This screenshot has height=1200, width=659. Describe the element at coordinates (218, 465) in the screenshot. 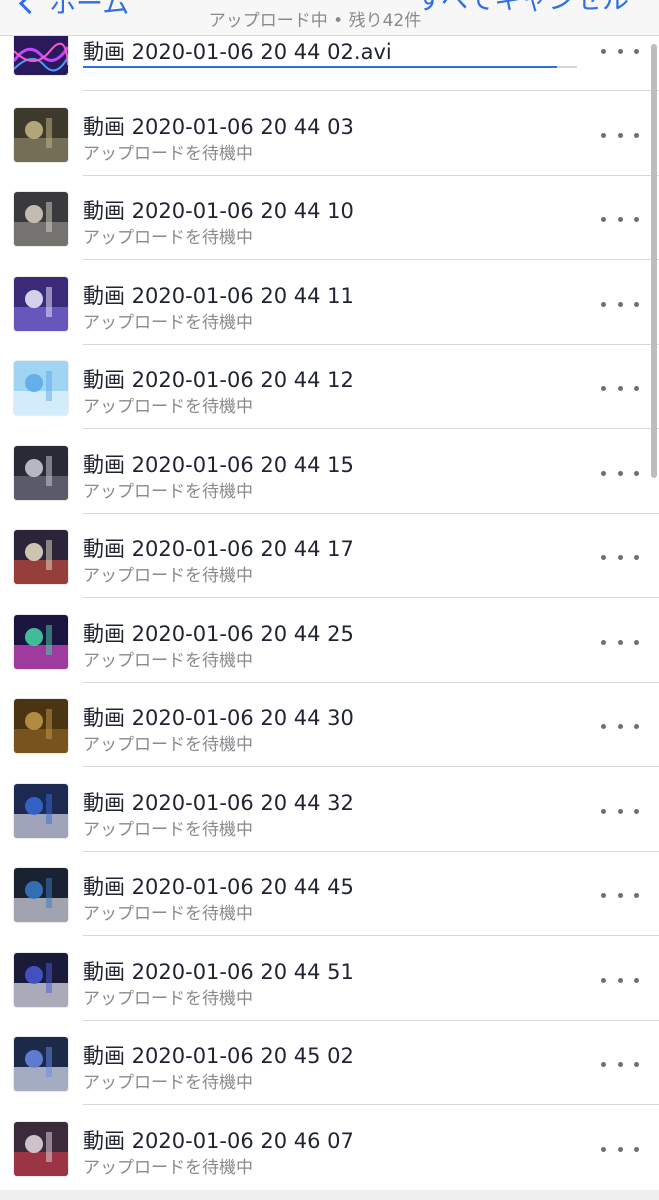

I see `video-title: 動画 2020-01-06 20 44 15` at that location.